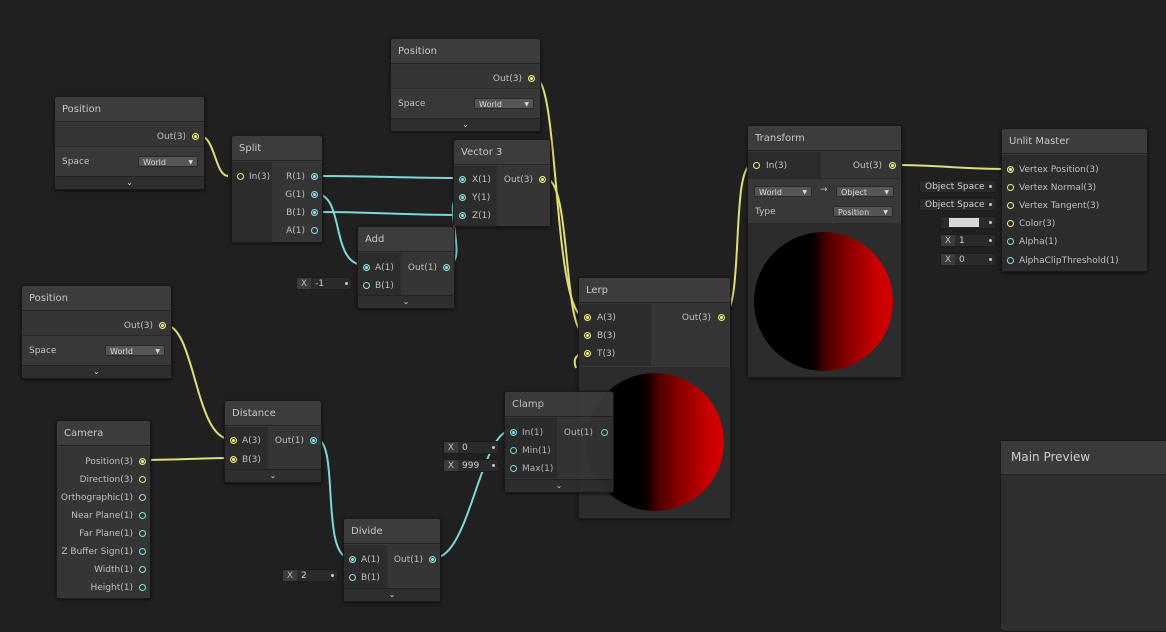  Describe the element at coordinates (1083, 536) in the screenshot. I see `main-preview-panel: Main Preview` at that location.